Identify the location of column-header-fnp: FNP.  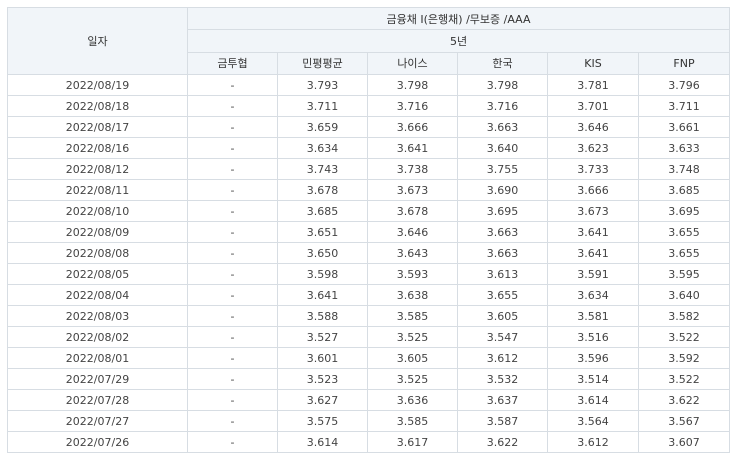
(684, 63).